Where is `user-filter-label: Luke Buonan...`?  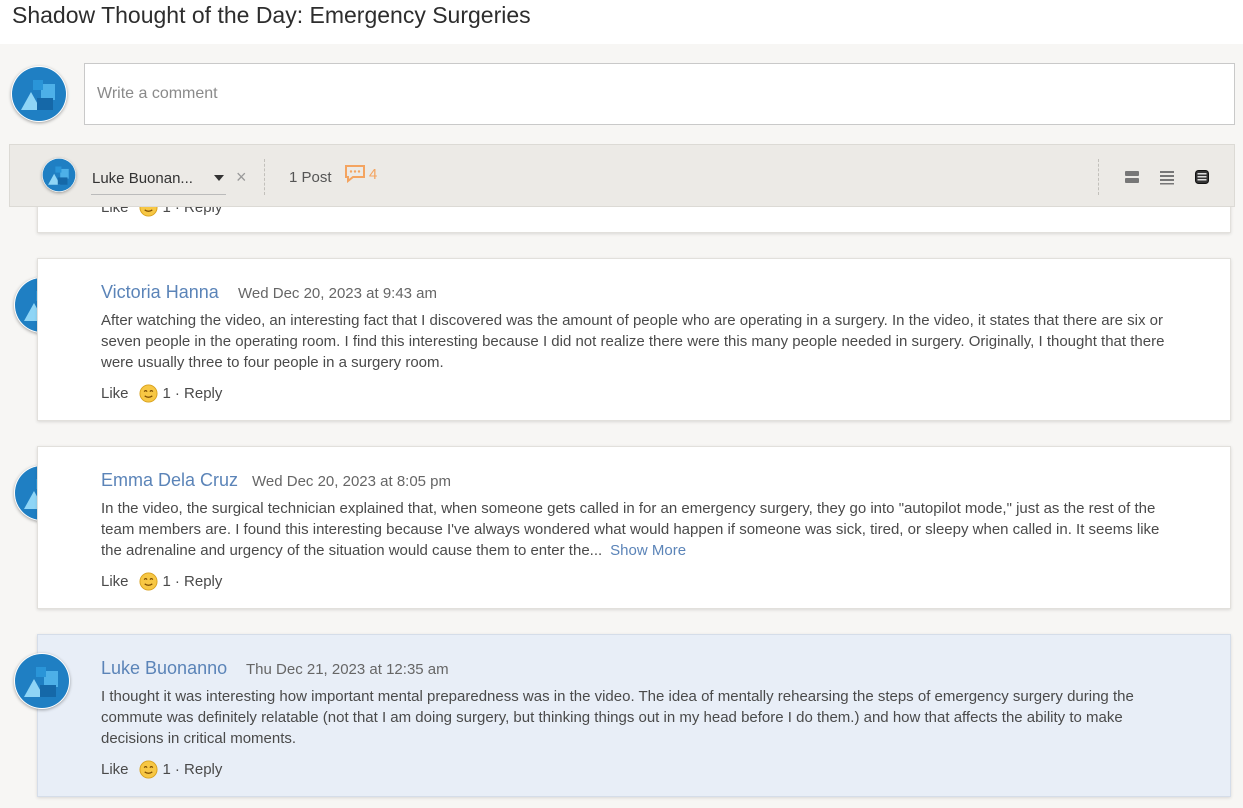 user-filter-label: Luke Buonan... is located at coordinates (142, 178).